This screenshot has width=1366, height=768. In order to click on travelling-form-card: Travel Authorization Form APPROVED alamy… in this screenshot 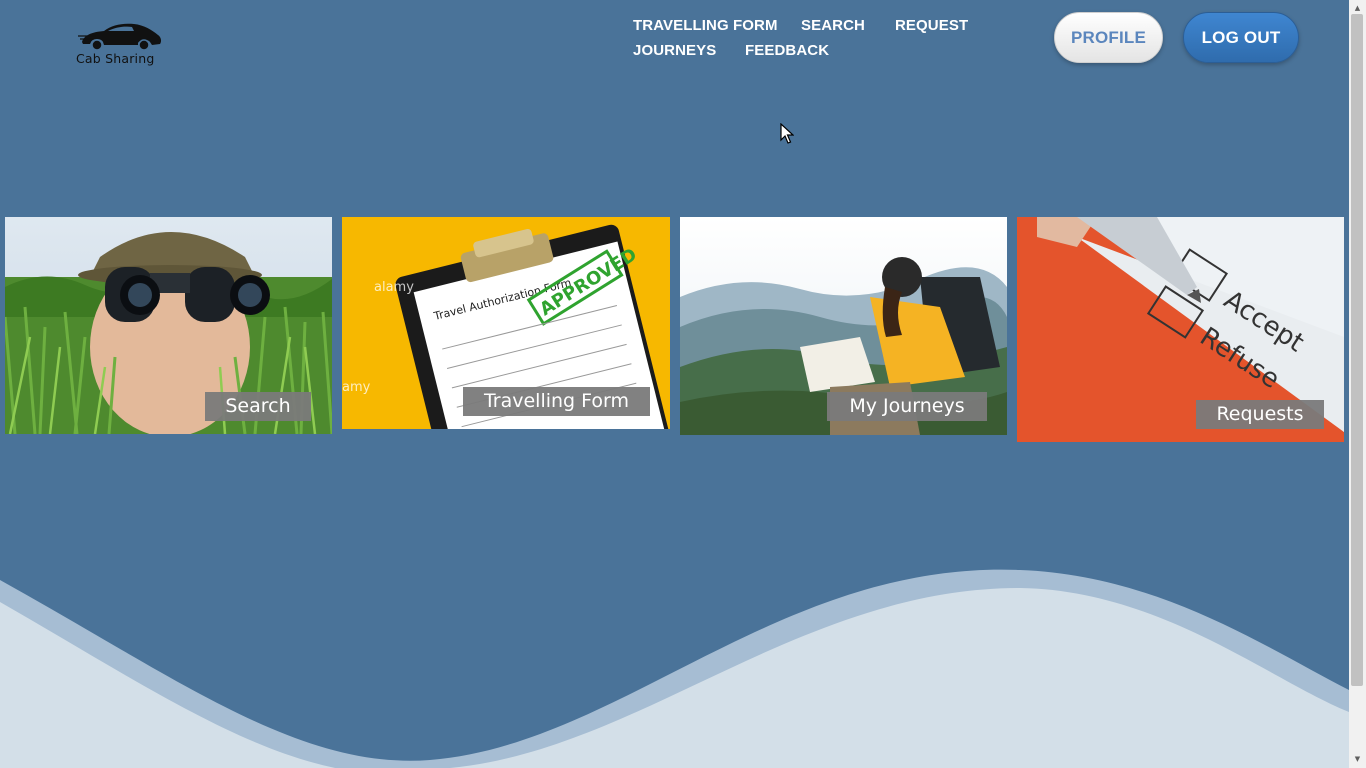, I will do `click(506, 323)`.